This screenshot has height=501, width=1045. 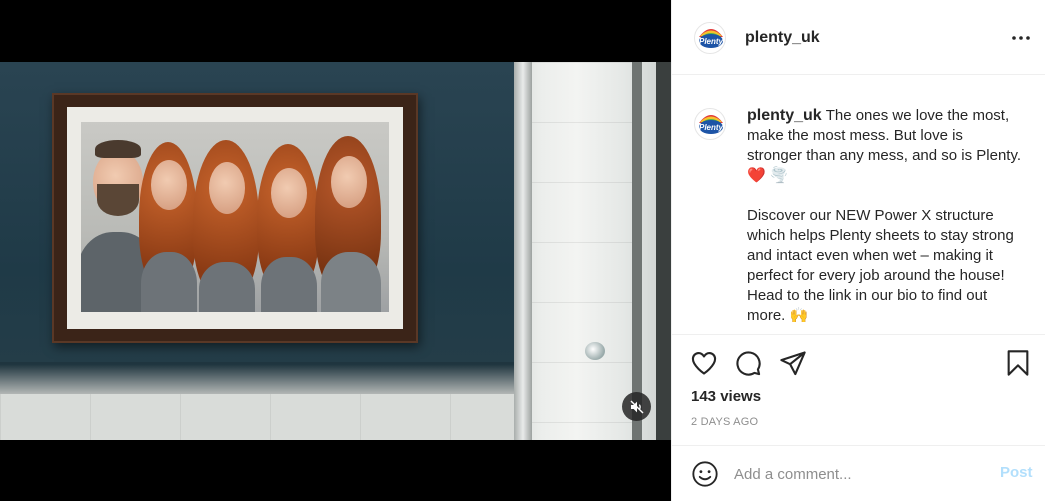 I want to click on post-button: Post, so click(x=1016, y=472).